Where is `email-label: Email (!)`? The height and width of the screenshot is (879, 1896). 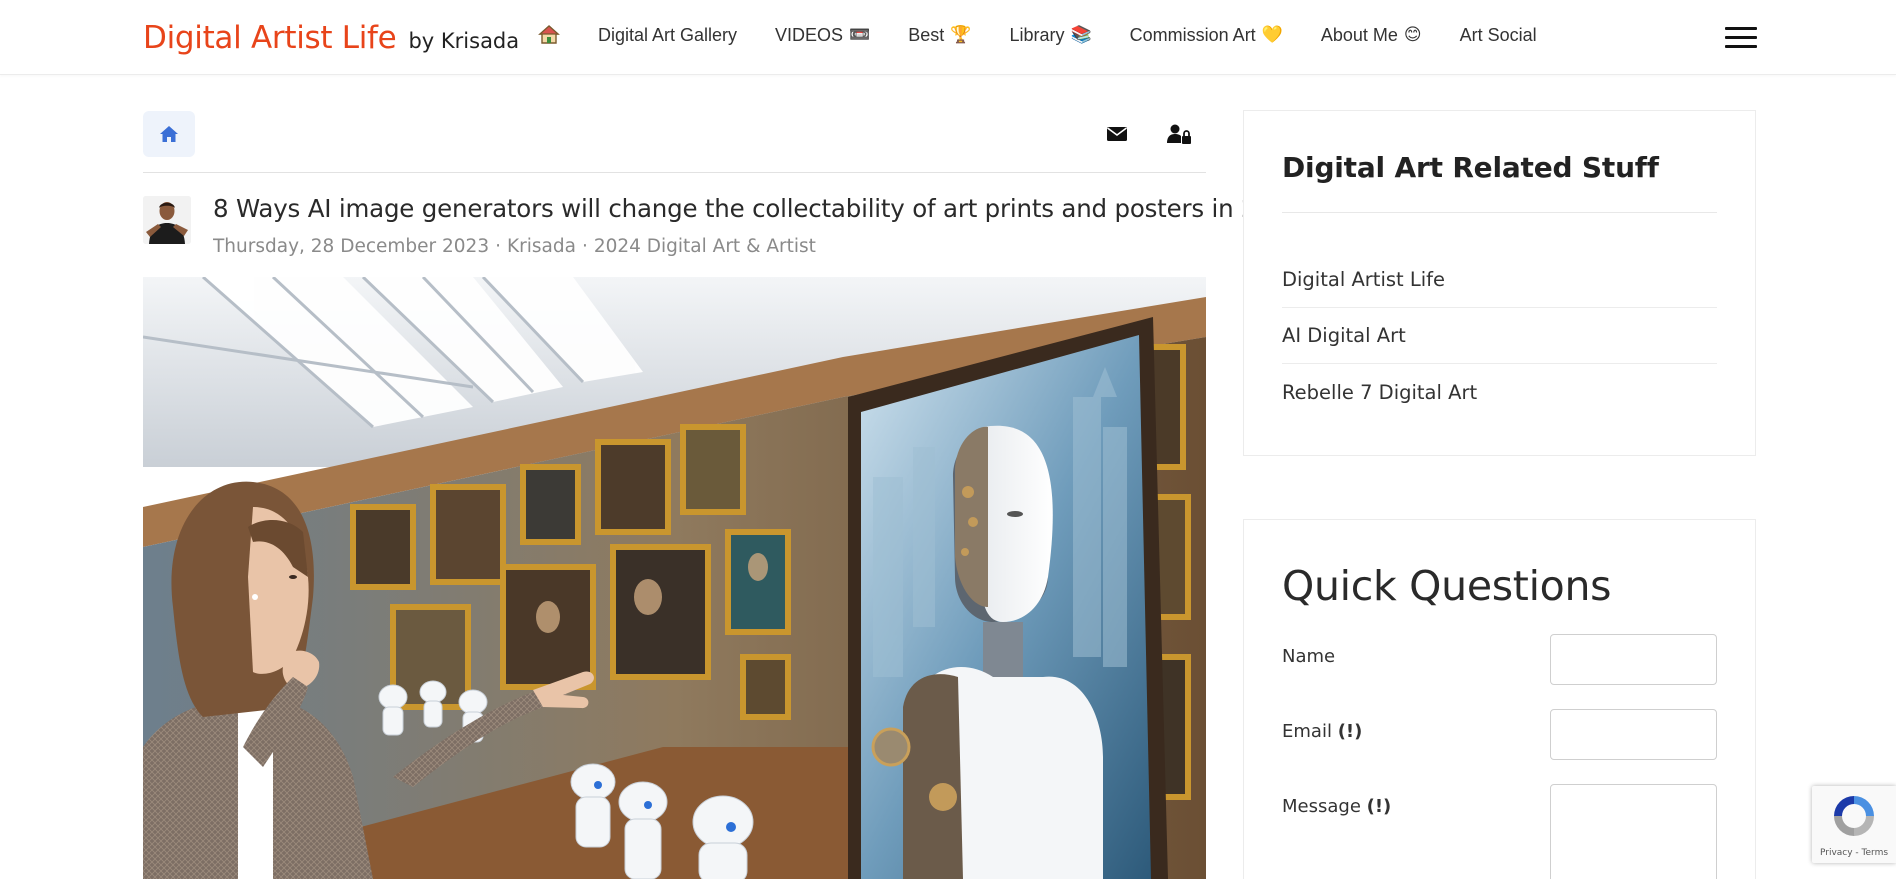
email-label: Email (!) is located at coordinates (1322, 731).